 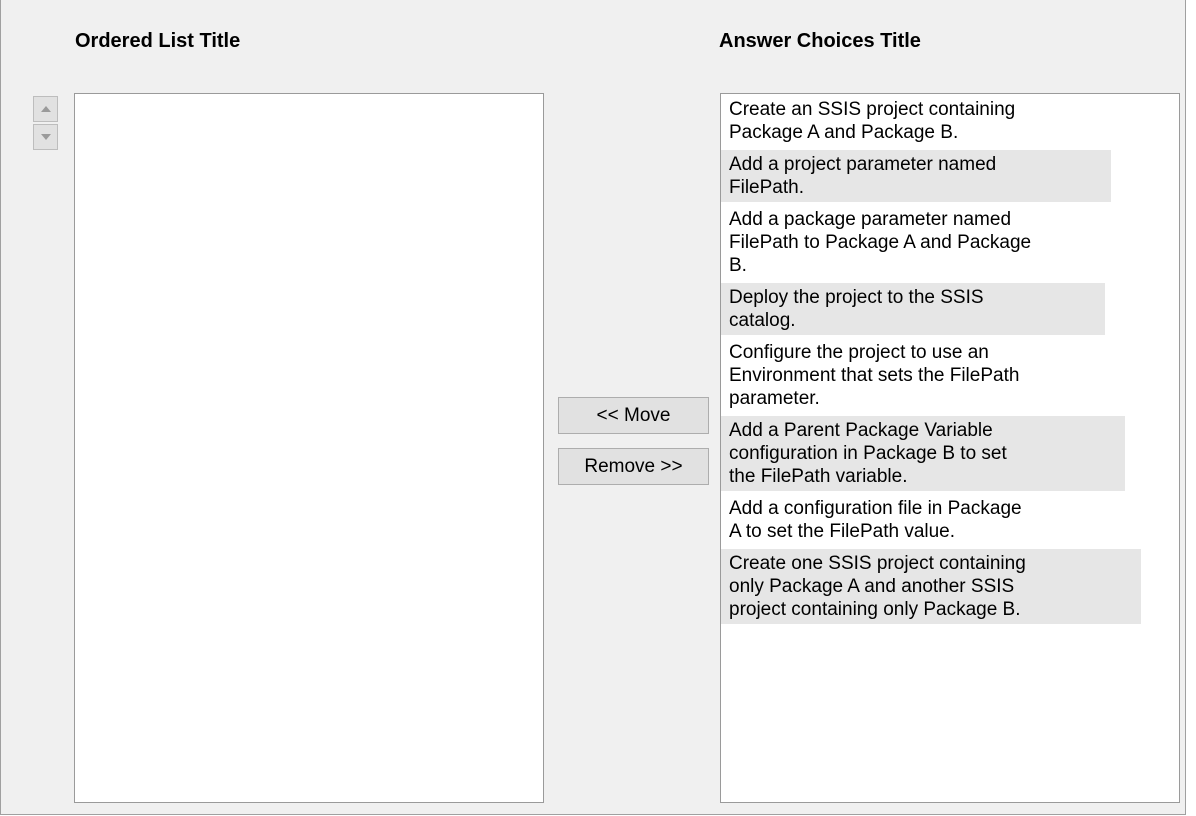 I want to click on answer-choice-text: project containing only Package B., so click(x=875, y=609).